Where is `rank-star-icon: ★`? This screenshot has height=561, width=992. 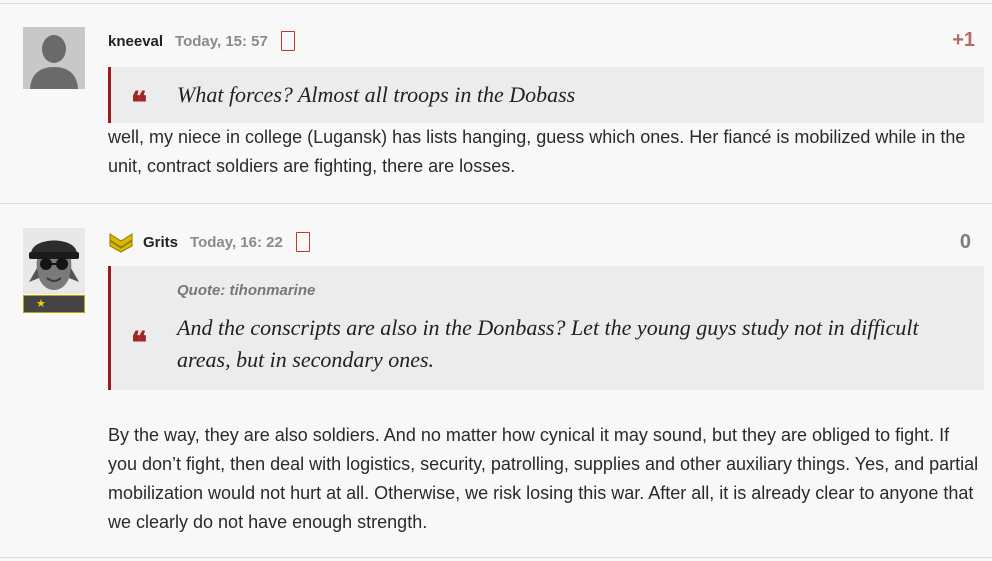
rank-star-icon: ★ is located at coordinates (41, 303).